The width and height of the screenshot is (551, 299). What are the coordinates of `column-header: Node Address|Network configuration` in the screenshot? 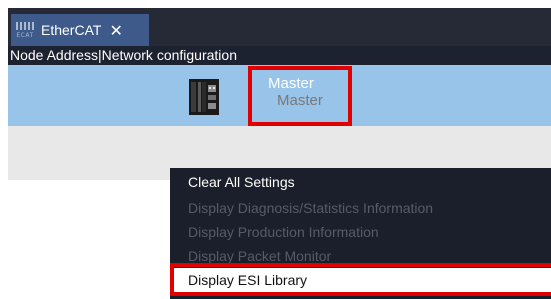 It's located at (279, 55).